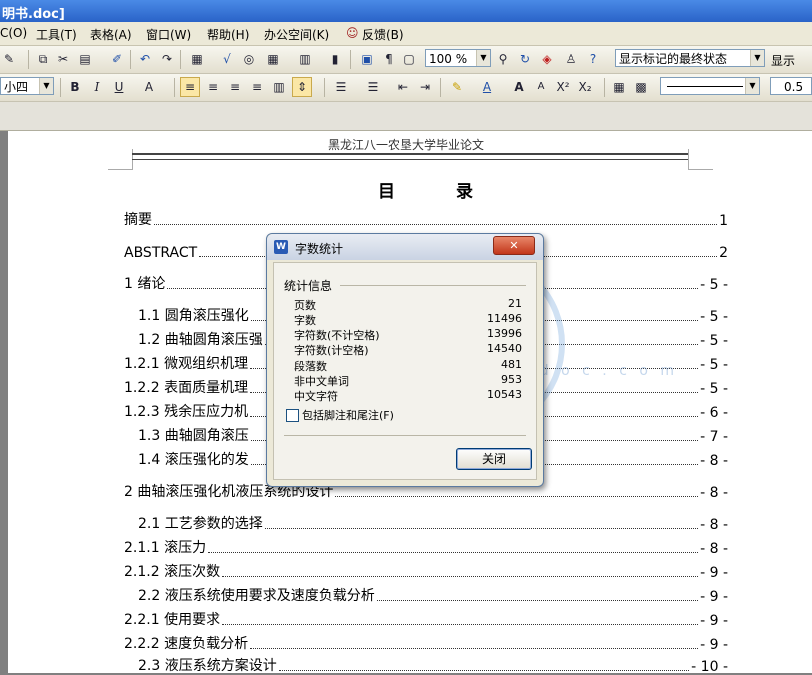 The width and height of the screenshot is (812, 675). What do you see at coordinates (436, 192) in the screenshot?
I see `toc-title: 目 录` at bounding box center [436, 192].